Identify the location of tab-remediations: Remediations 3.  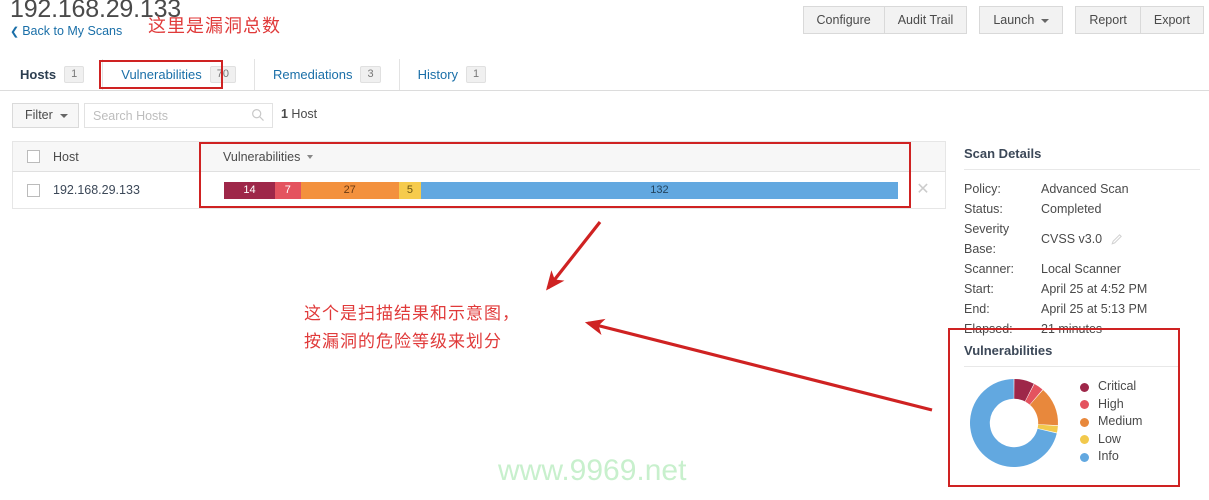
(327, 74).